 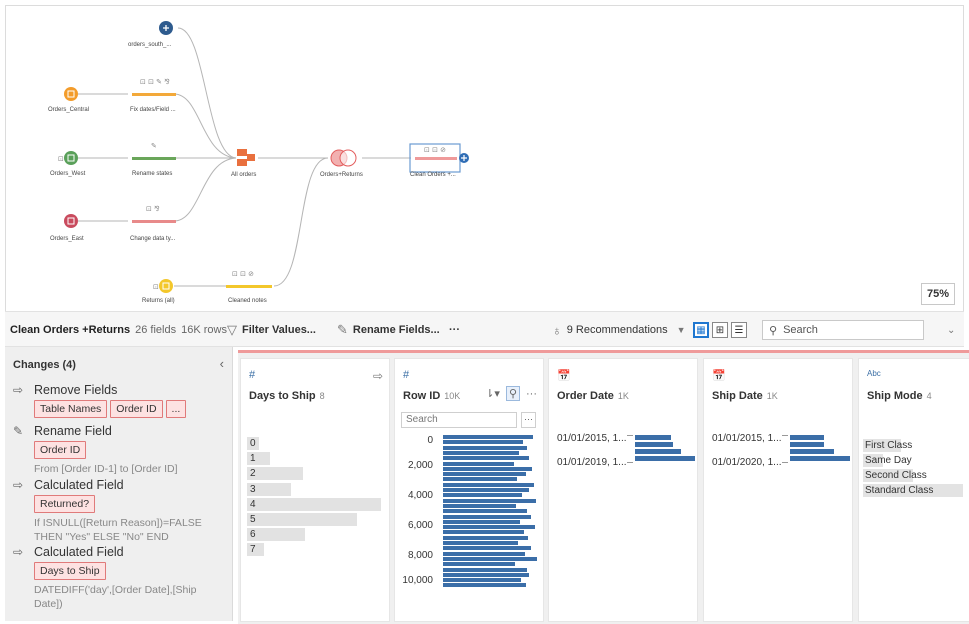 What do you see at coordinates (166, 28) in the screenshot?
I see `node-orders-south` at bounding box center [166, 28].